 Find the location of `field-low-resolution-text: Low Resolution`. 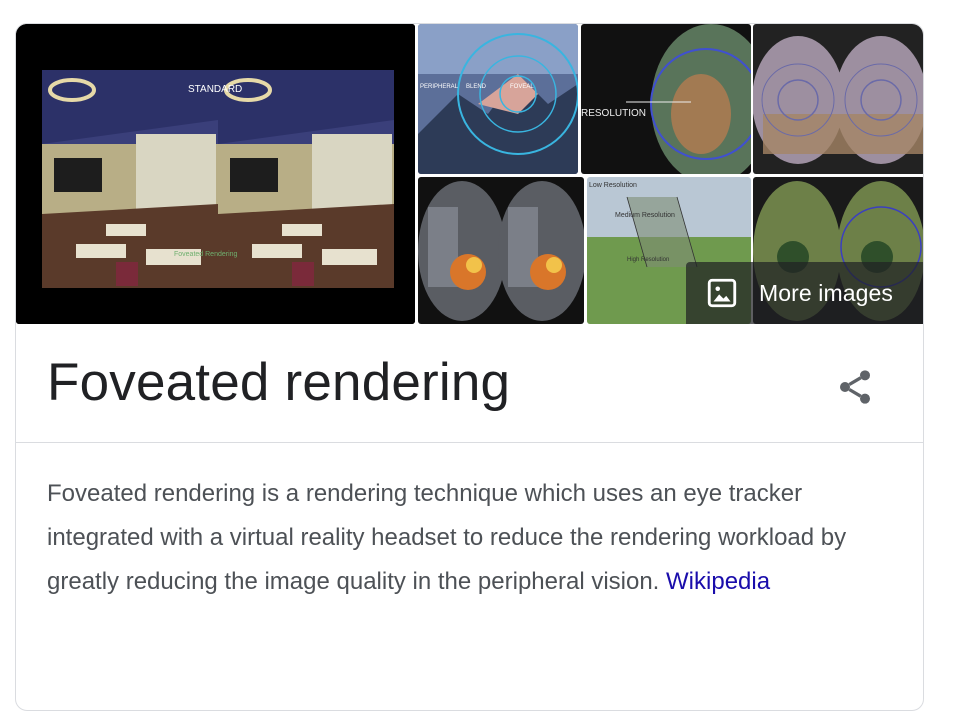

field-low-resolution-text: Low Resolution is located at coordinates (613, 185).